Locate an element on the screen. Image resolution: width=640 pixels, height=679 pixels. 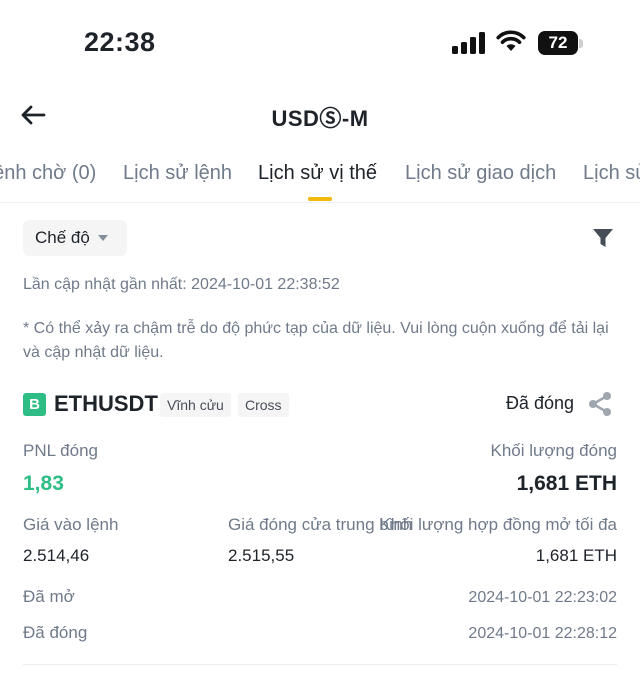
share-icon is located at coordinates (600, 404).